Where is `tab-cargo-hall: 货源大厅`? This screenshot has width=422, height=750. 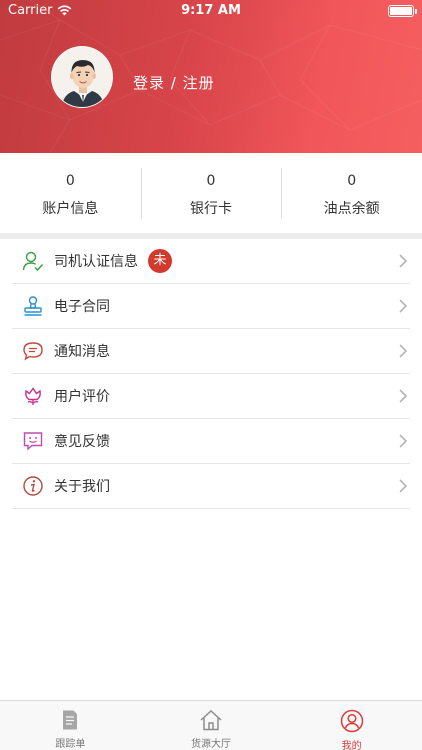
tab-cargo-hall: 货源大厅 is located at coordinates (211, 725).